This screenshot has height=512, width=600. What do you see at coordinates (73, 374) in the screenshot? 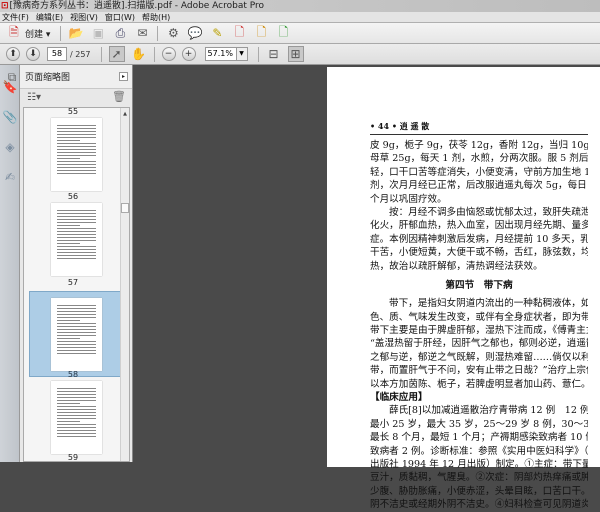
I see `thumbnail-label: 58` at bounding box center [73, 374].